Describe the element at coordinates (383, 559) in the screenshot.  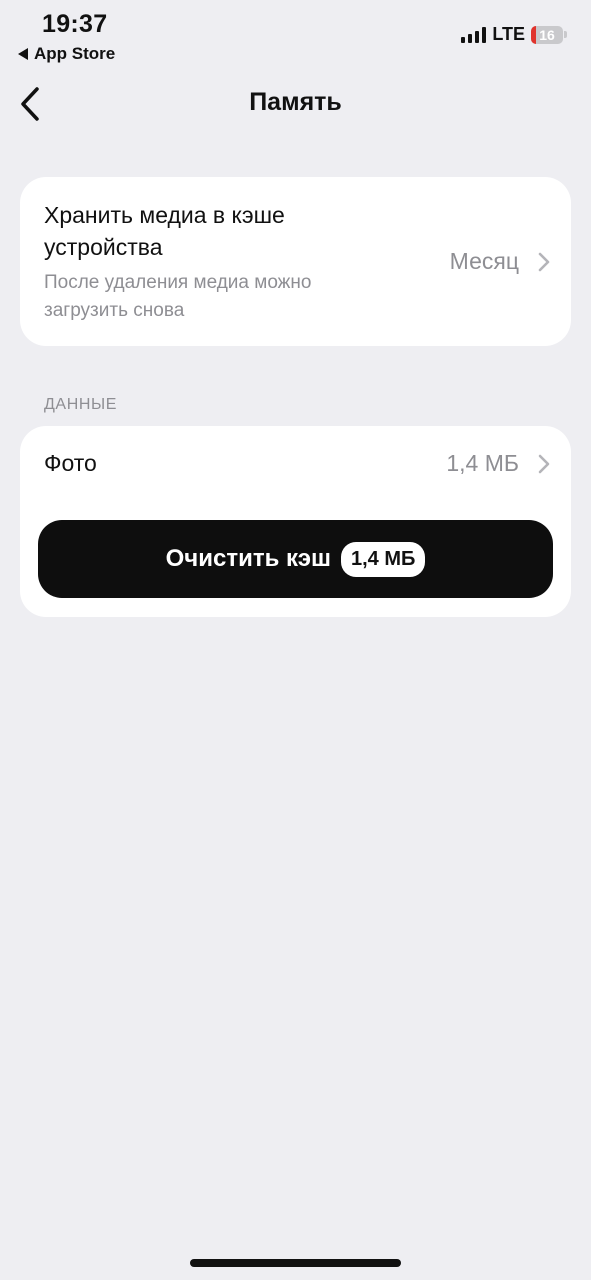
I see `clear-cache-size-badge: 1,4 МБ` at that location.